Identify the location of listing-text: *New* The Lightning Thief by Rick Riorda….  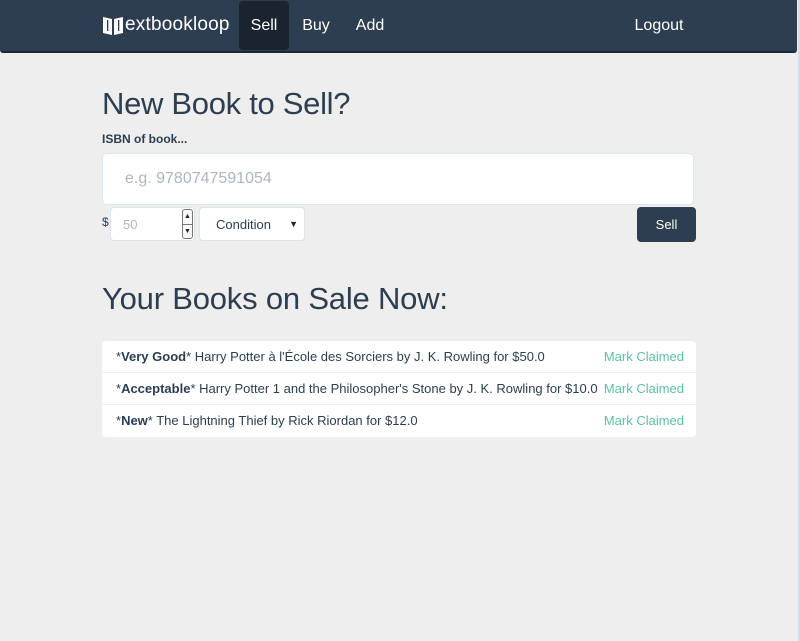
(267, 420).